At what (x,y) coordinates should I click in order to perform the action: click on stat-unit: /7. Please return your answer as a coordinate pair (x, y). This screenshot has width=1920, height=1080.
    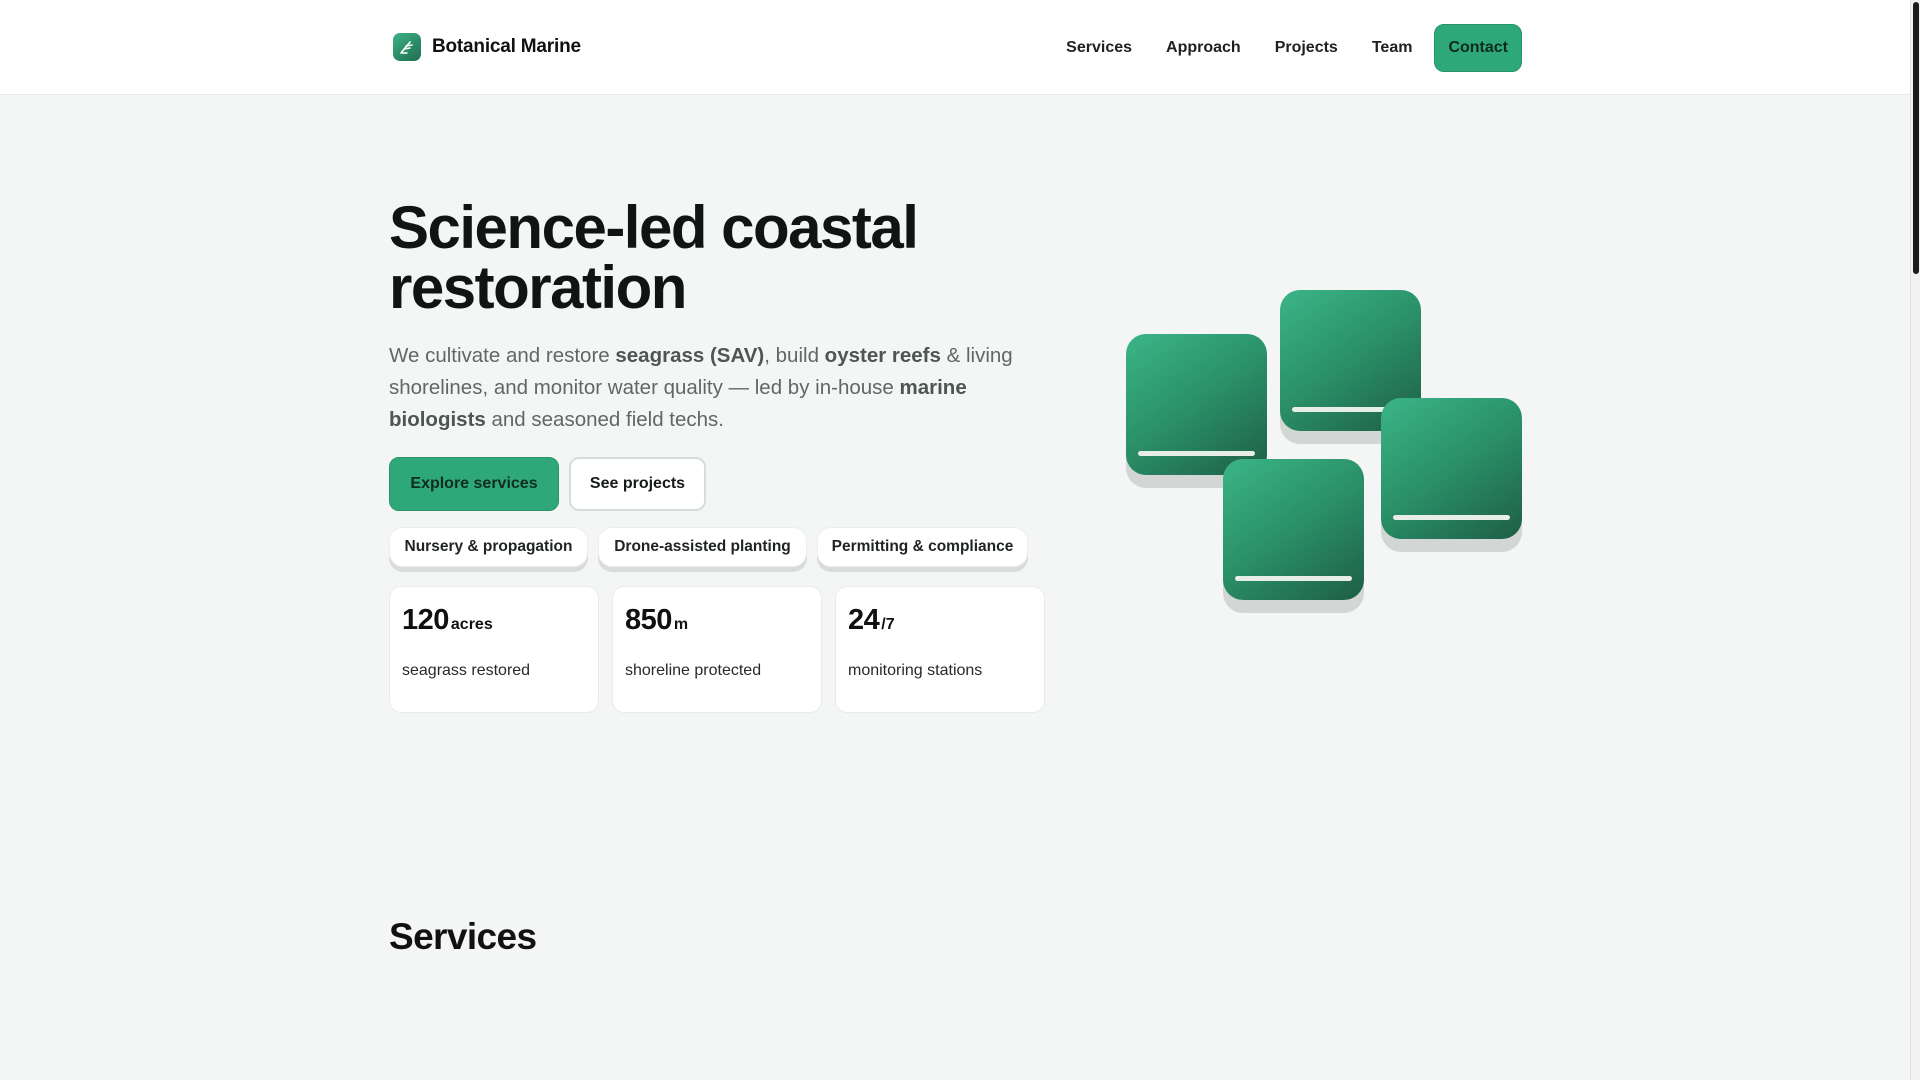
    Looking at the image, I should click on (888, 624).